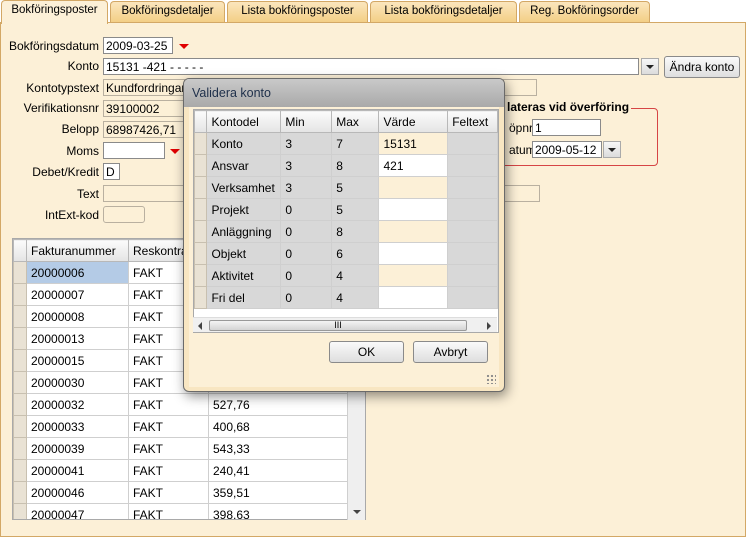 This screenshot has width=746, height=537. What do you see at coordinates (702, 67) in the screenshot?
I see `andra-konto-button: Ändra konto` at bounding box center [702, 67].